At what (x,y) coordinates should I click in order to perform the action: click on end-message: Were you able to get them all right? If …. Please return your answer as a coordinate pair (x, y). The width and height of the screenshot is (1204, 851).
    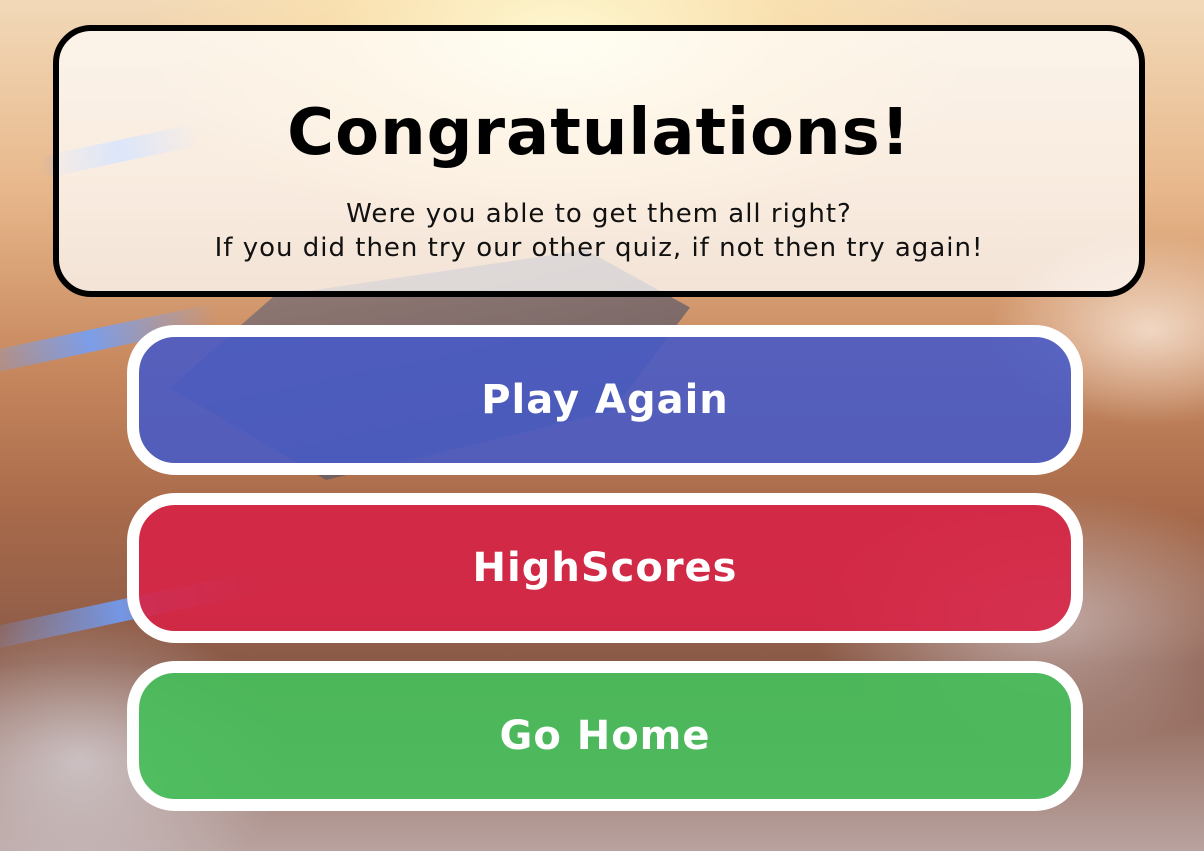
    Looking at the image, I should click on (599, 231).